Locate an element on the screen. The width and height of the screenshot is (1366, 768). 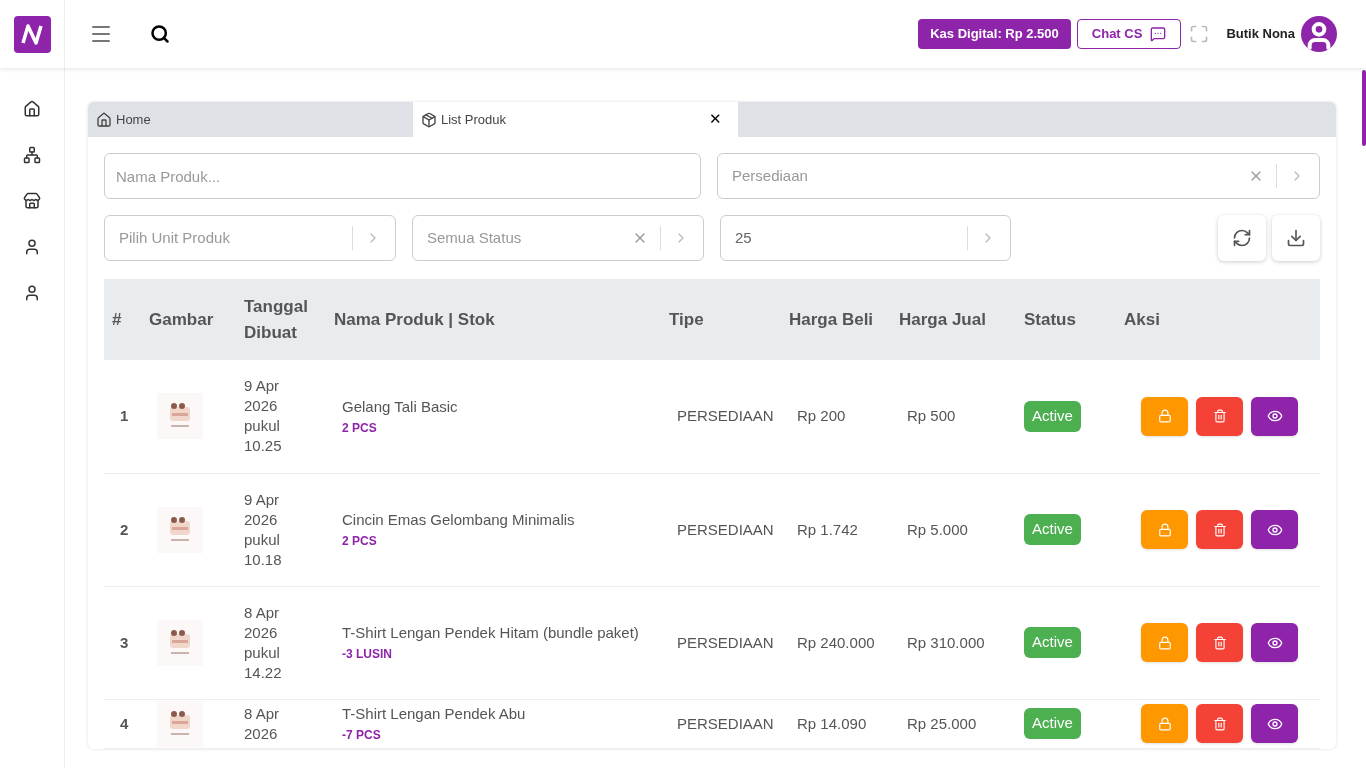
column-header: Status is located at coordinates (1050, 319).